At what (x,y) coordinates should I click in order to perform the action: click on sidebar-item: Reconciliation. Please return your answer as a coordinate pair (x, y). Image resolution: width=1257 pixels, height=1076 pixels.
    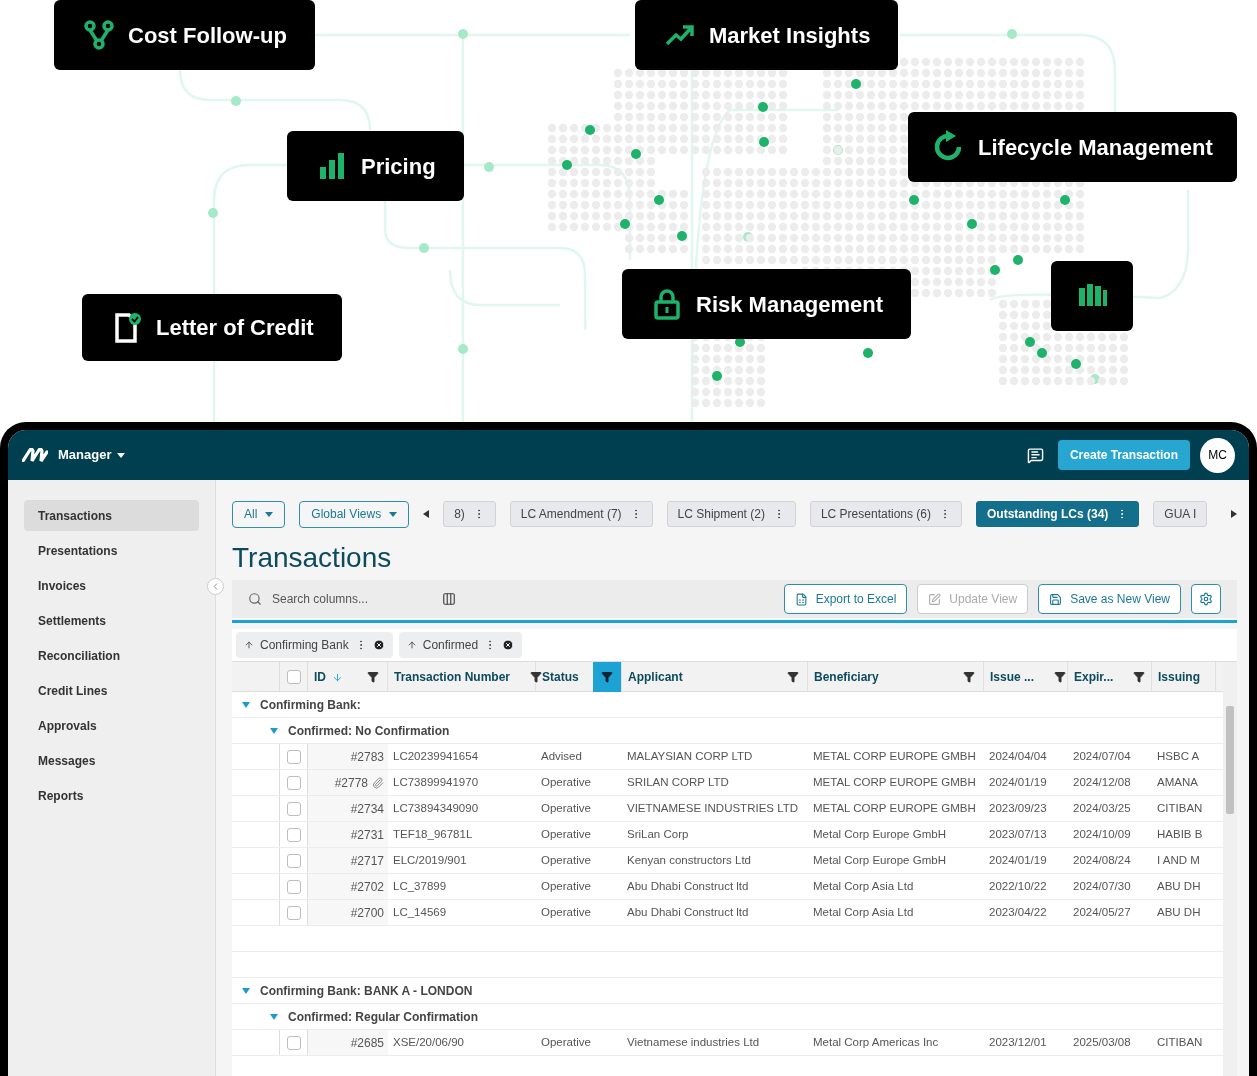
    Looking at the image, I should click on (111, 655).